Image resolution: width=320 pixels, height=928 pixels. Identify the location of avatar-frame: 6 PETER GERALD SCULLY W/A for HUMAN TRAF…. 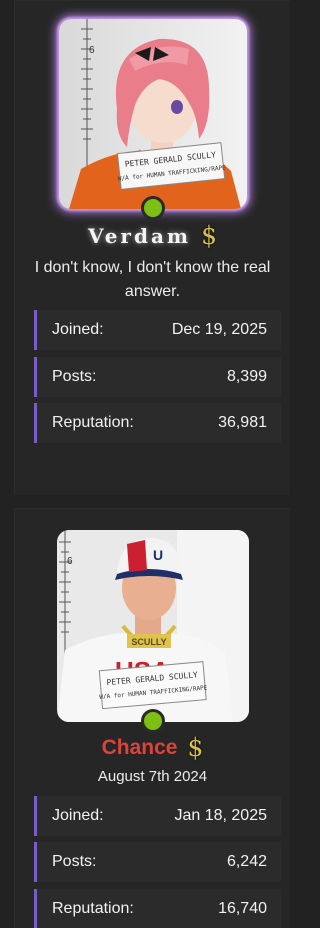
(152, 119).